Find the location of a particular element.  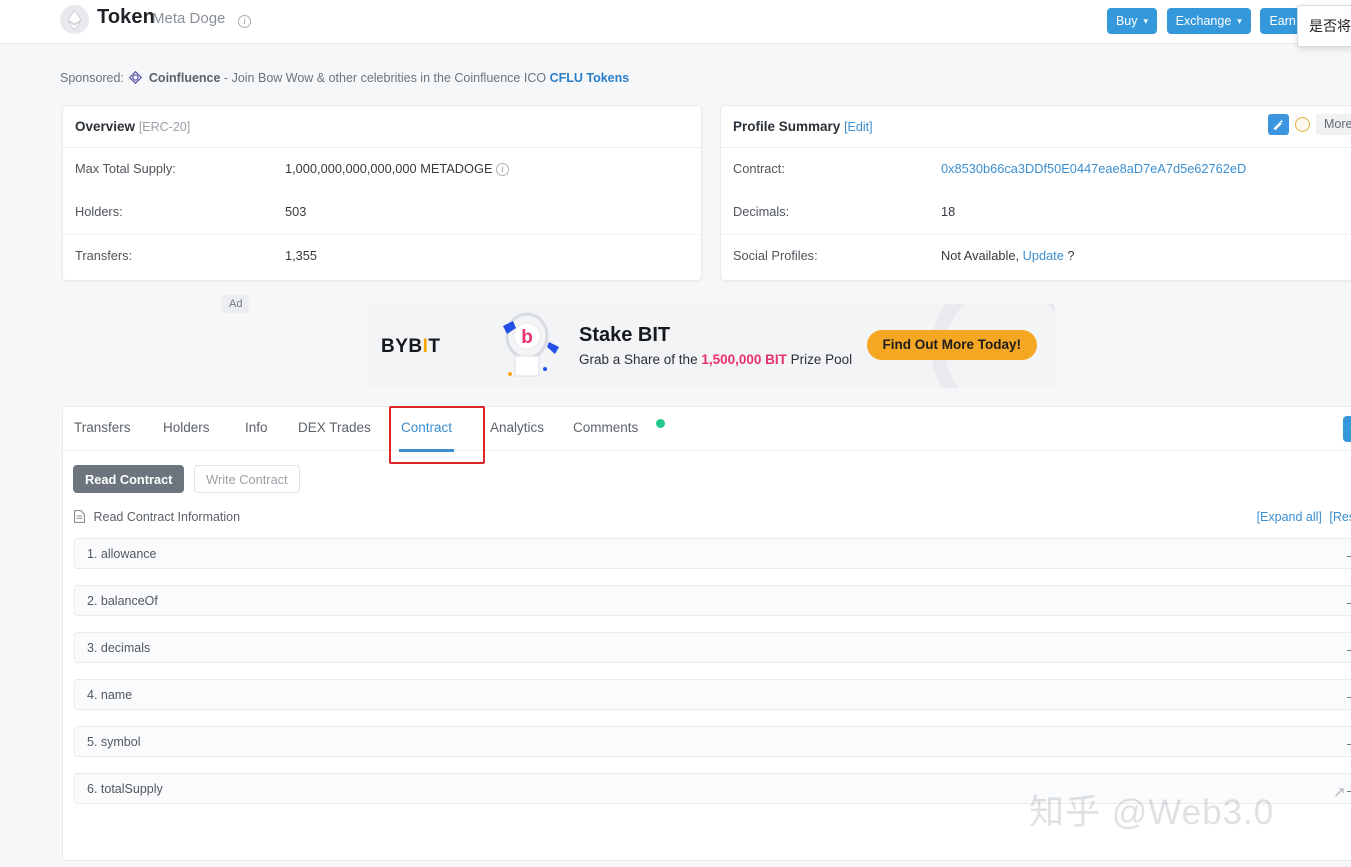

earn-button-label: Earn is located at coordinates (1282, 21).